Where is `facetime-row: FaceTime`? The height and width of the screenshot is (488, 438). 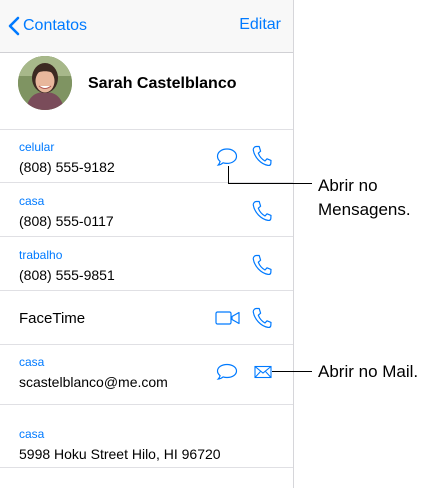
facetime-row: FaceTime is located at coordinates (146, 318).